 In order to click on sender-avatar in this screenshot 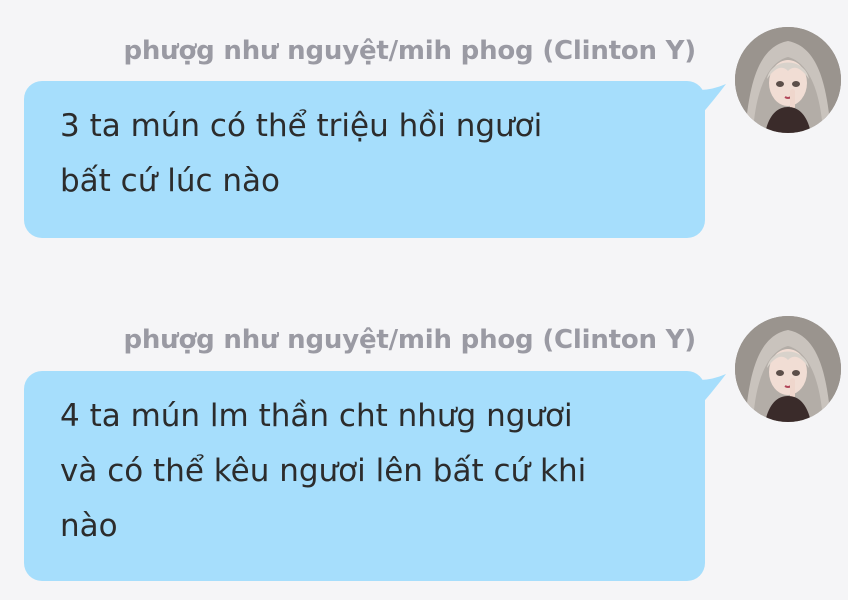, I will do `click(788, 369)`.